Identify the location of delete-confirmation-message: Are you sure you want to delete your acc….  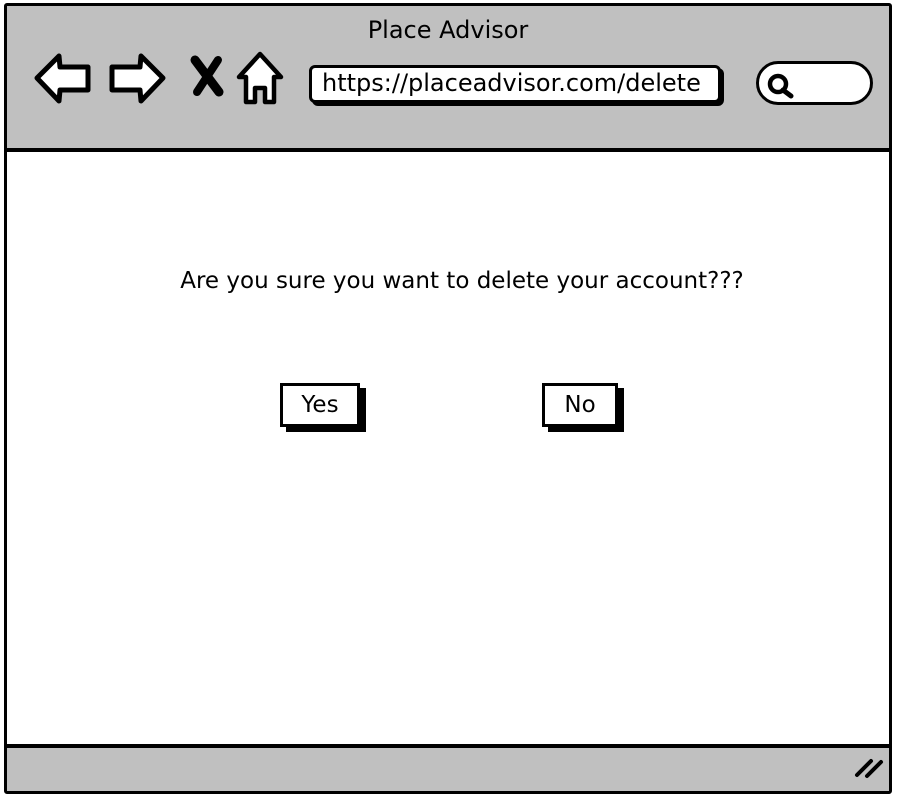
(462, 281).